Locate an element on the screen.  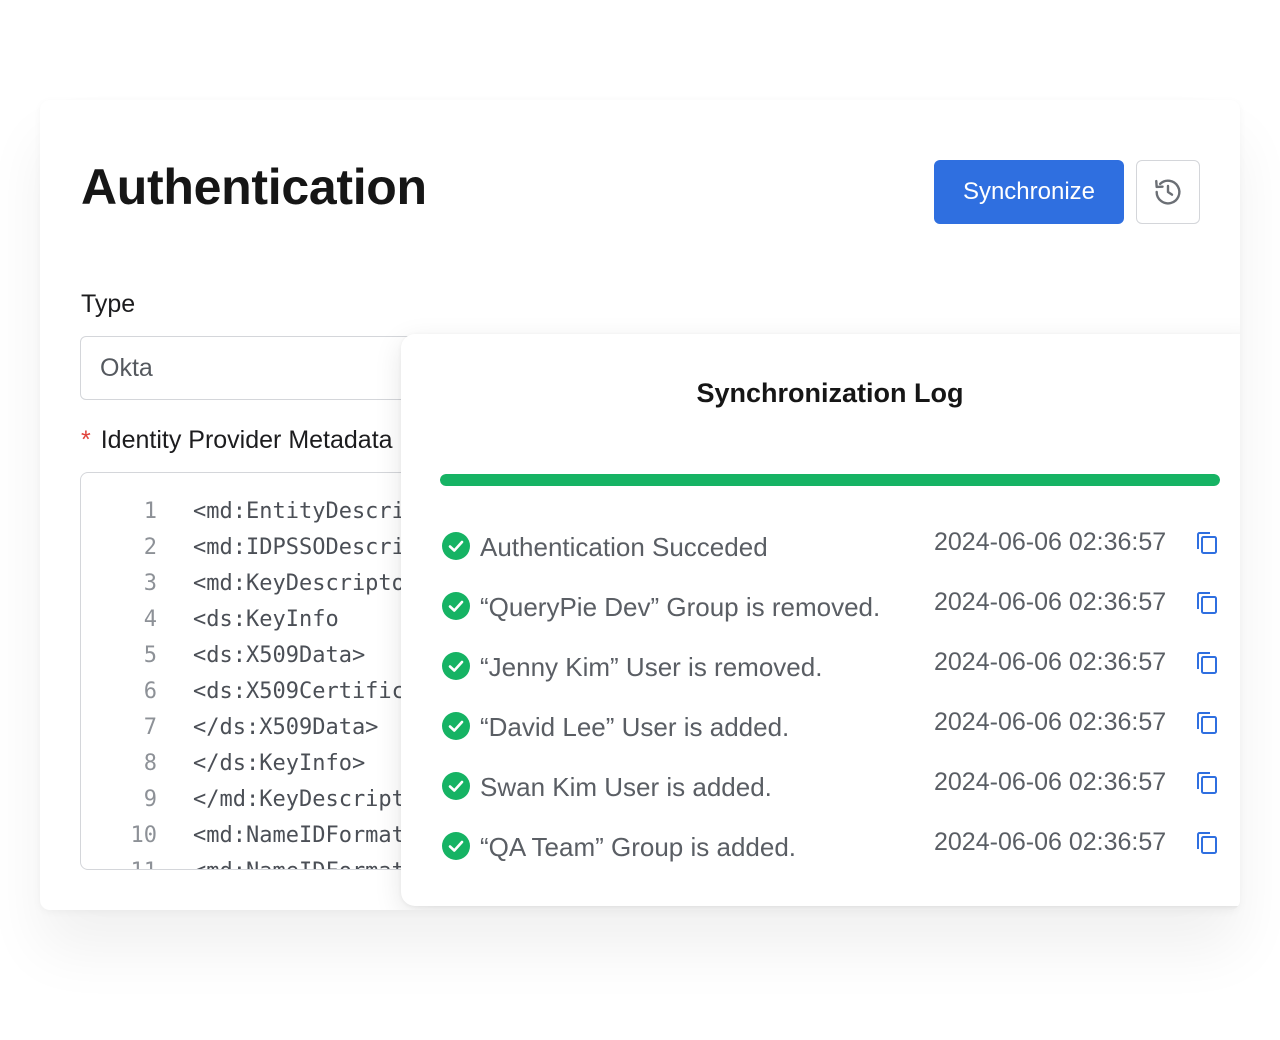
line-number: 10 is located at coordinates (144, 835).